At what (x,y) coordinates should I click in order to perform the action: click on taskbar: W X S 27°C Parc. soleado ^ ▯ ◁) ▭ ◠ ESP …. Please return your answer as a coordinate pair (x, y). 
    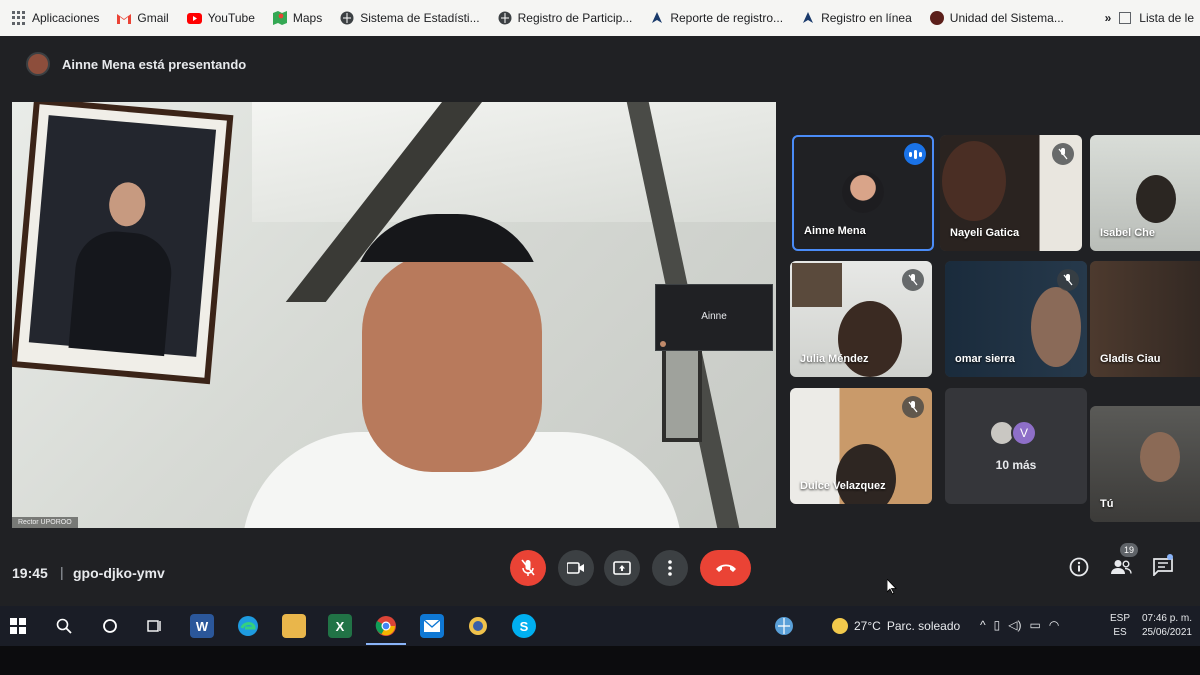
    Looking at the image, I should click on (600, 626).